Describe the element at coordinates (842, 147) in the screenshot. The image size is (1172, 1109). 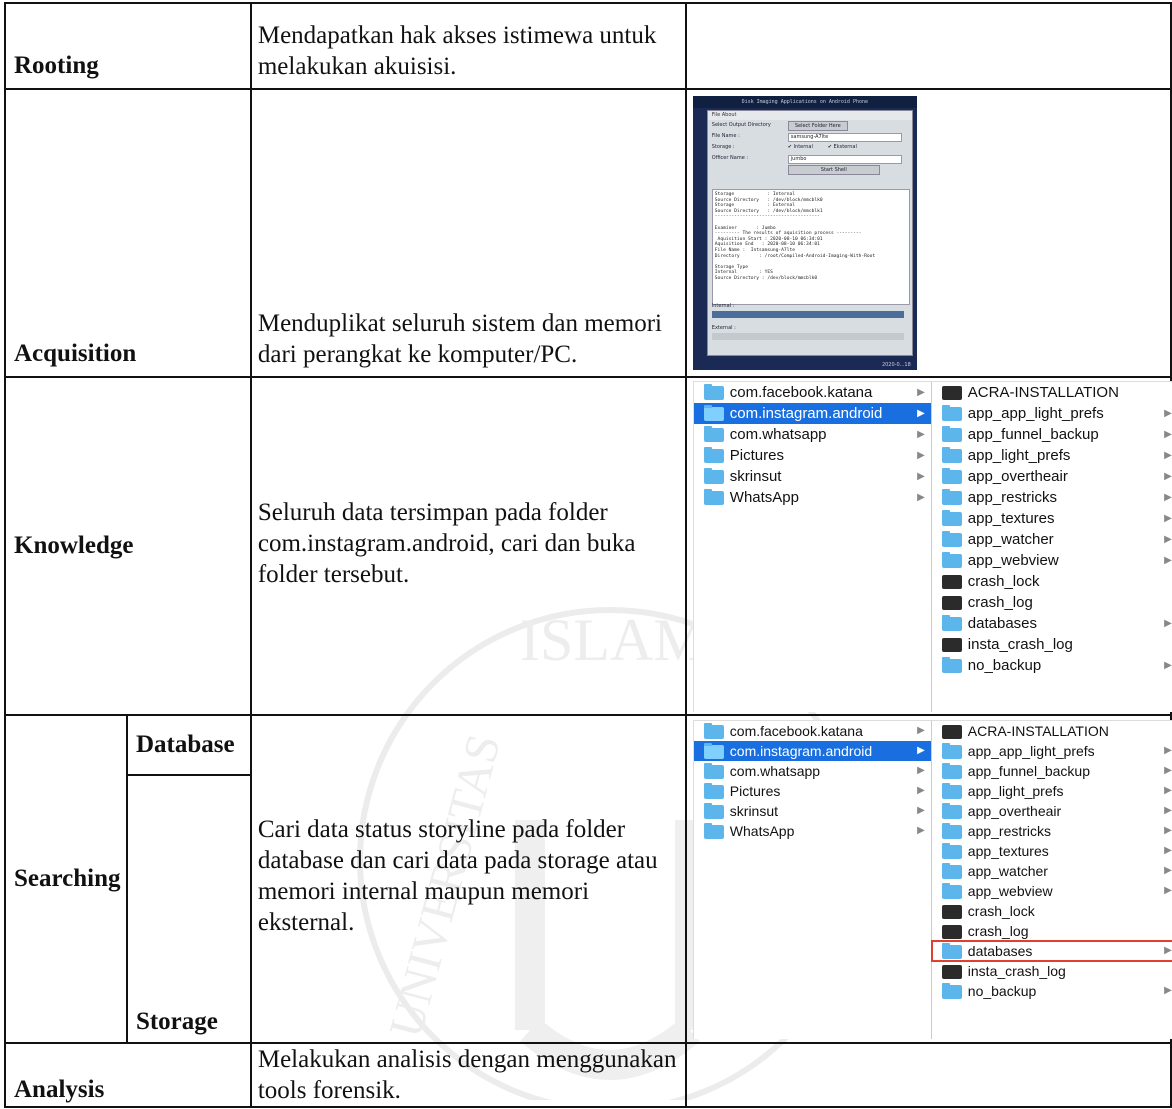
I see `external-checkbox: ✔ Eksternal` at that location.